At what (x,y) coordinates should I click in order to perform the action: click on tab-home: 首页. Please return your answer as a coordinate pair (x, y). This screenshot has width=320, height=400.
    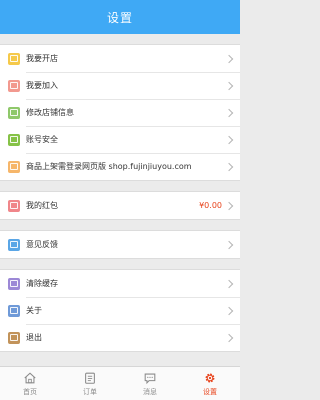
    Looking at the image, I should click on (30, 383).